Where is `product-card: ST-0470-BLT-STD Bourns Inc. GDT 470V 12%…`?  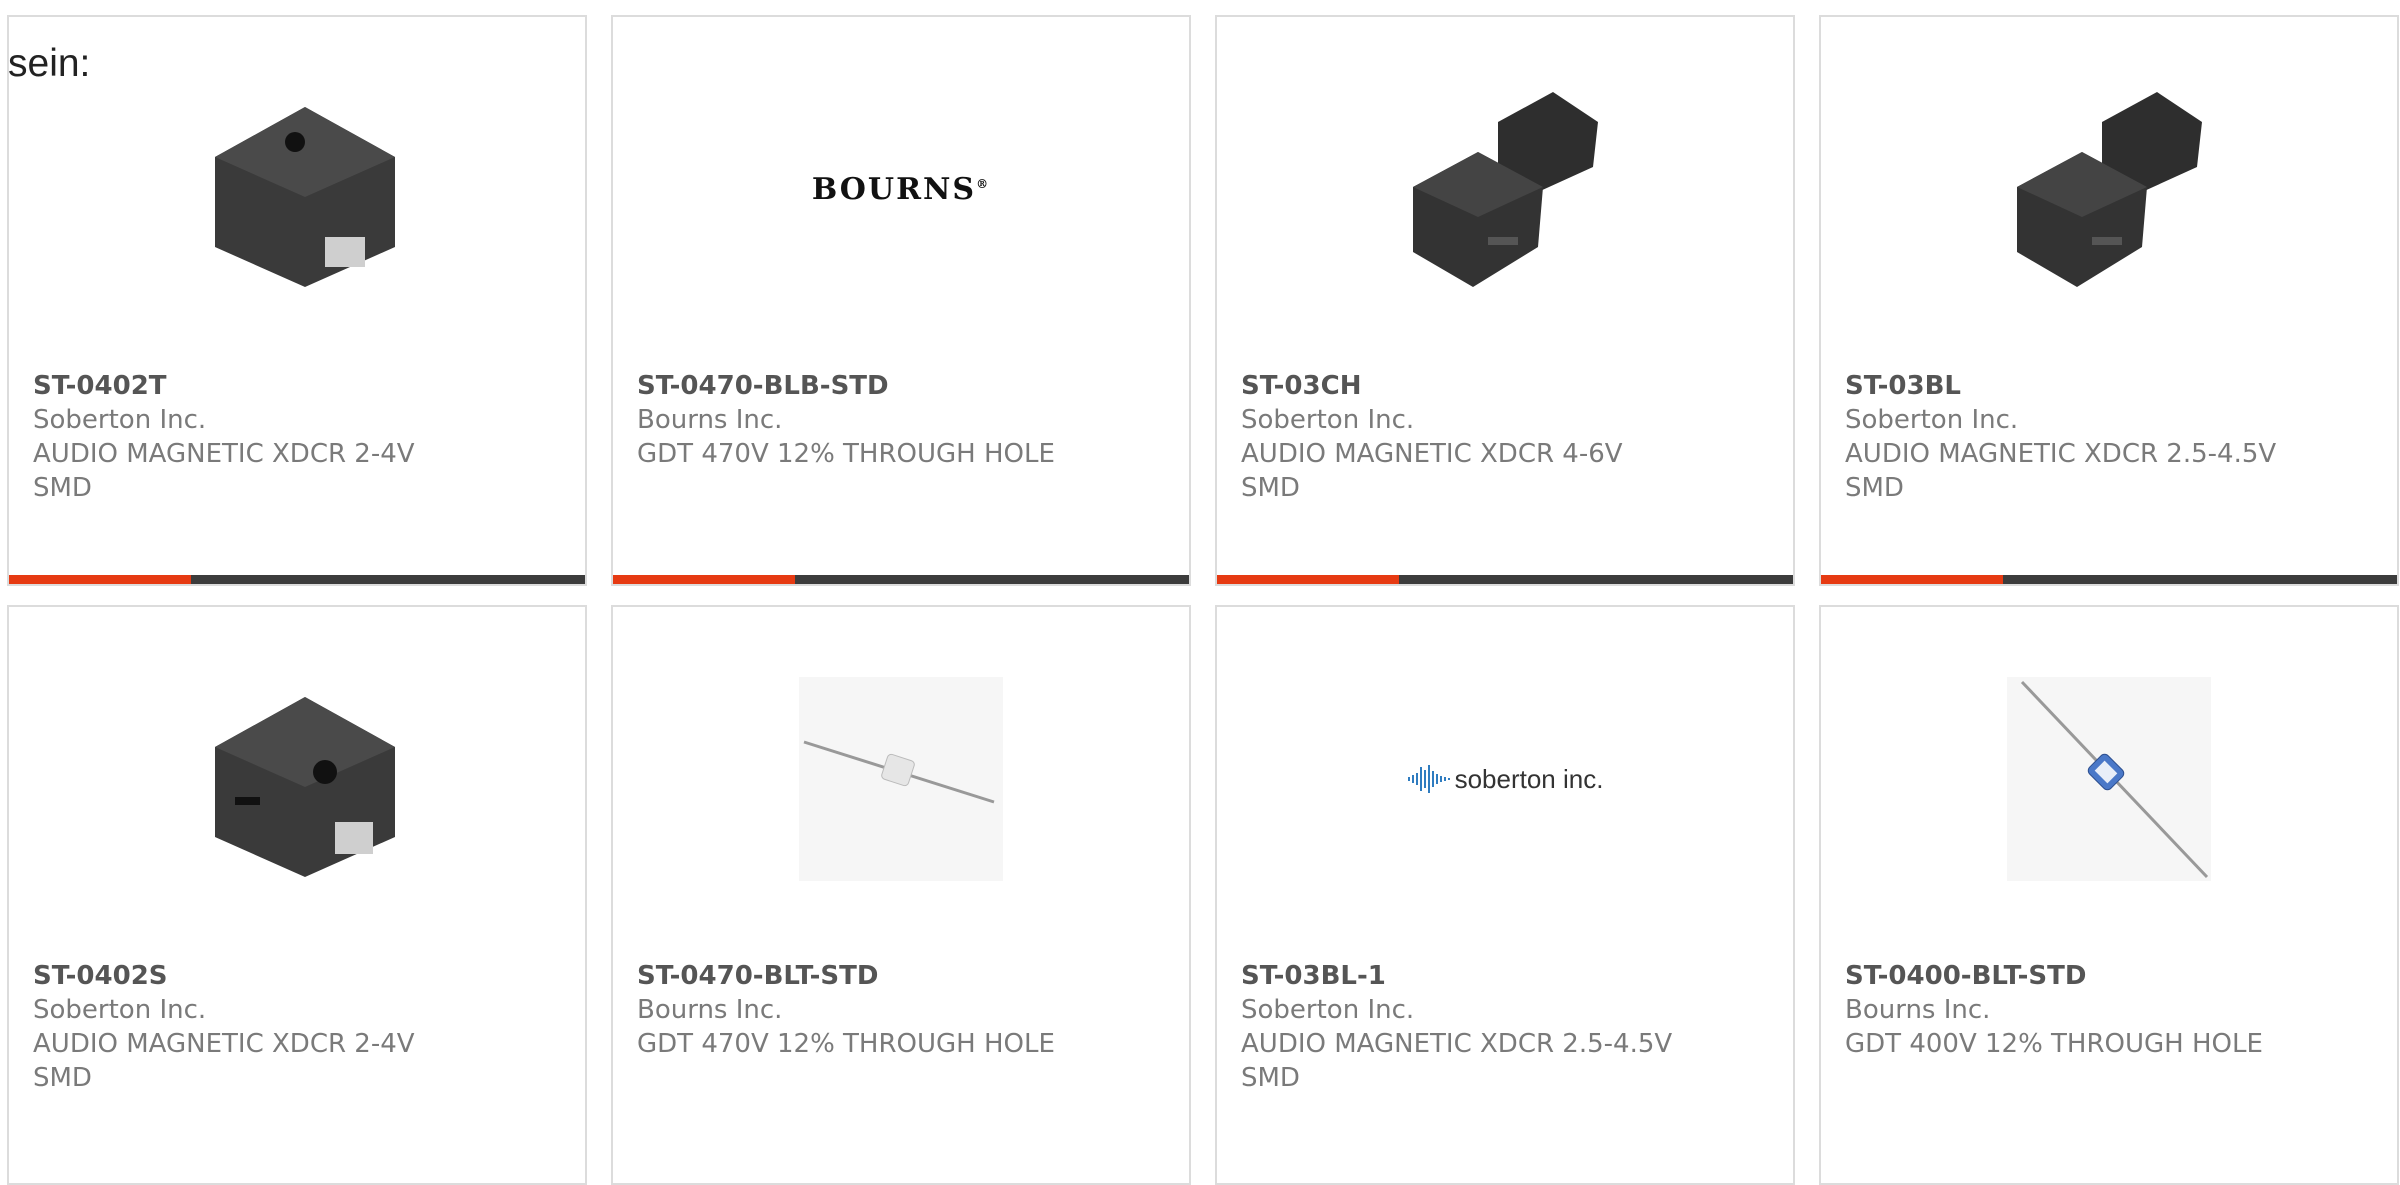
product-card: ST-0470-BLT-STD Bourns Inc. GDT 470V 12%… is located at coordinates (901, 895).